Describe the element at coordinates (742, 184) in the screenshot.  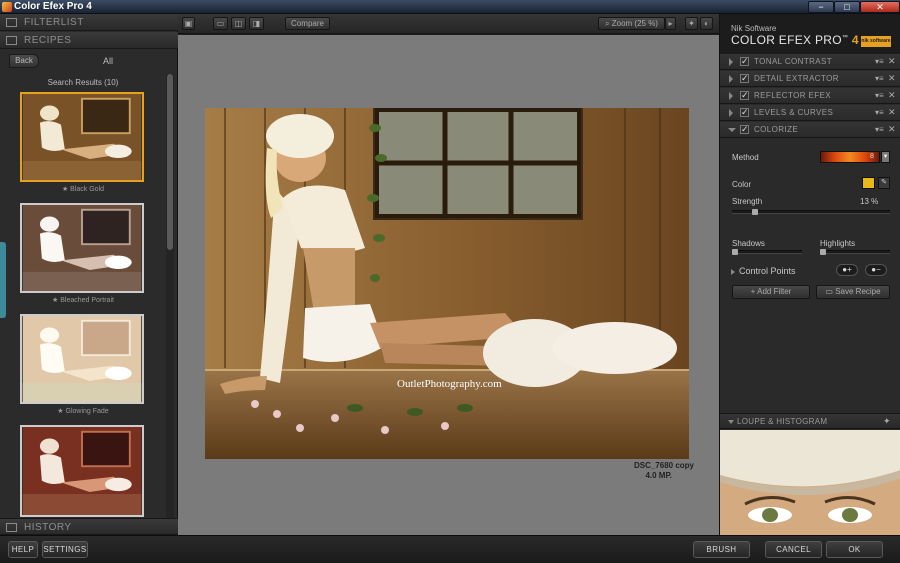
I see `color-label: Color` at that location.